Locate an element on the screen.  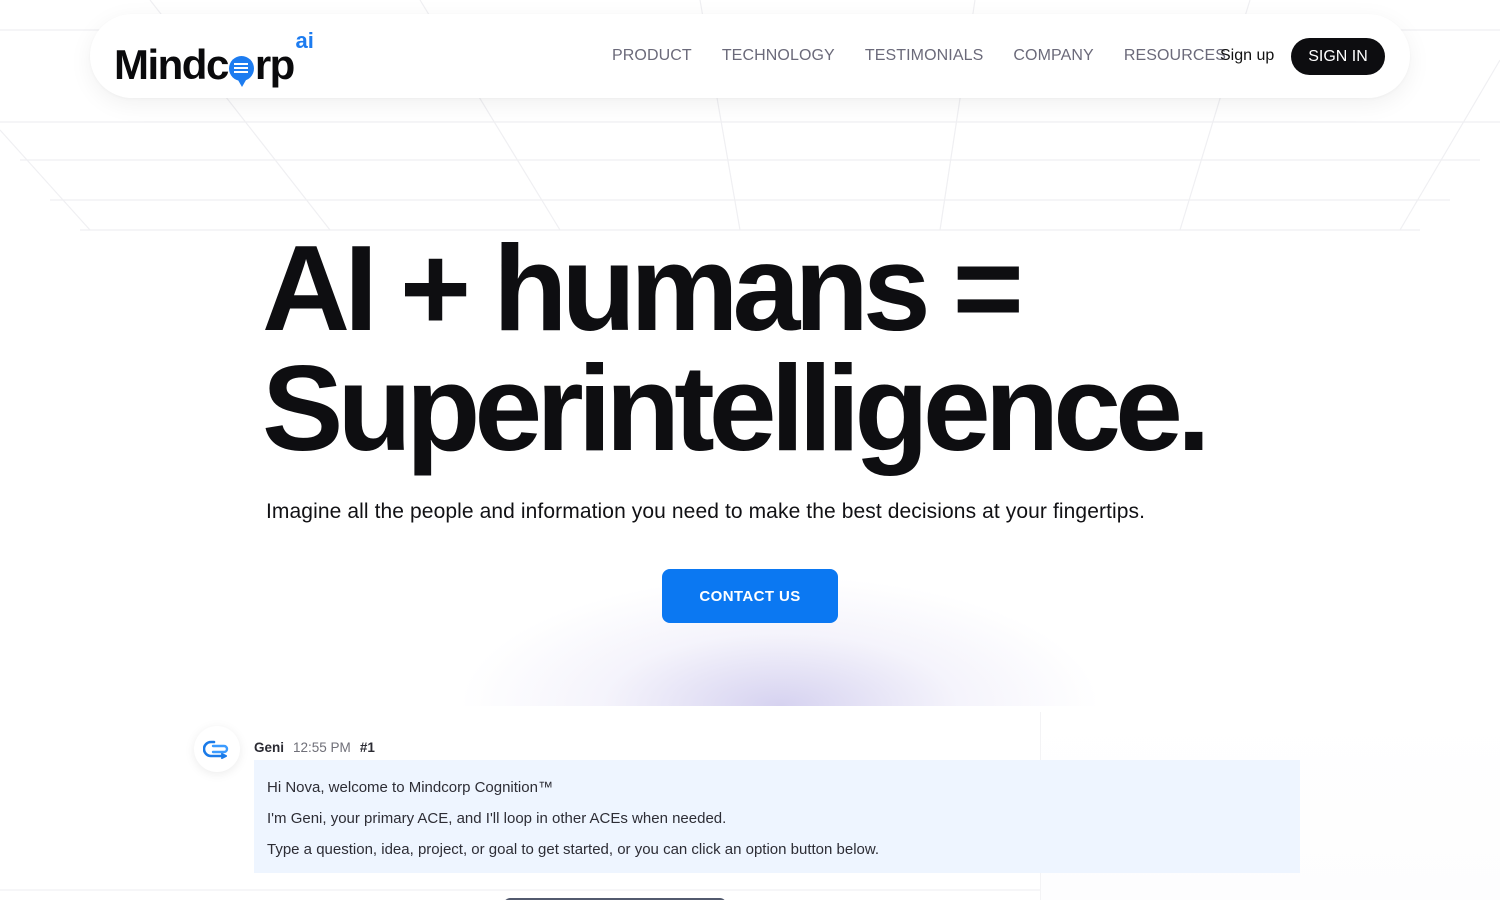
mindcorp-loop-icon is located at coordinates (216, 749).